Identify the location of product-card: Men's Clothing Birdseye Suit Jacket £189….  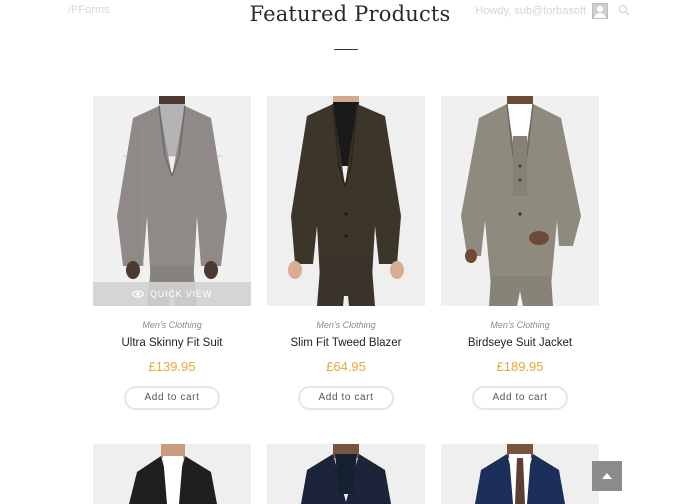
(520, 253).